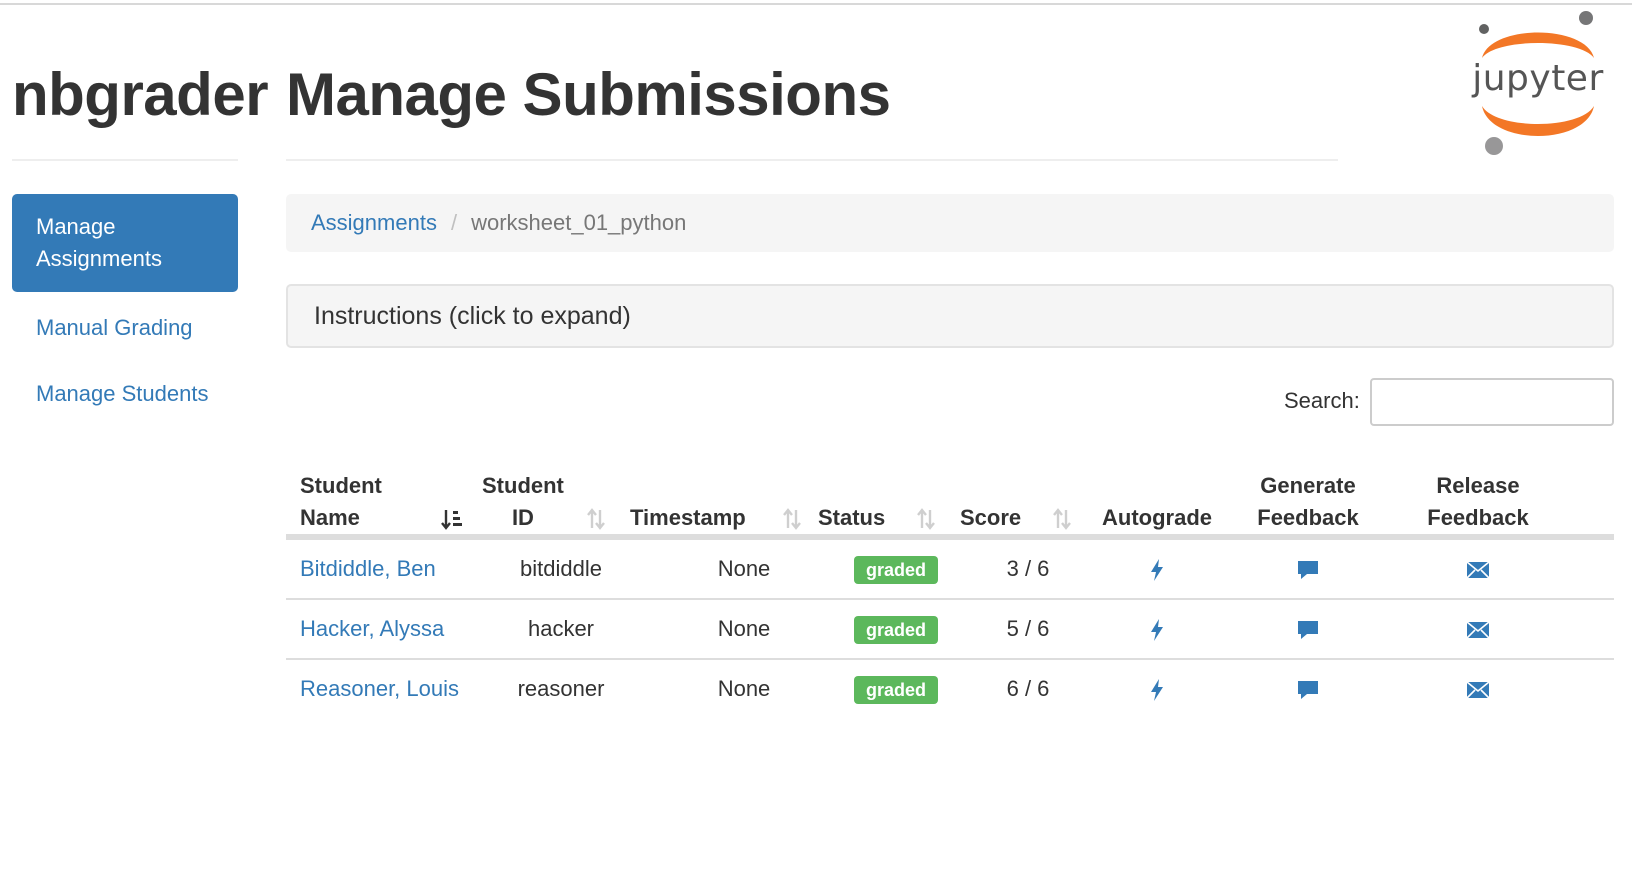  I want to click on score-cell: 5 / 6, so click(1028, 628).